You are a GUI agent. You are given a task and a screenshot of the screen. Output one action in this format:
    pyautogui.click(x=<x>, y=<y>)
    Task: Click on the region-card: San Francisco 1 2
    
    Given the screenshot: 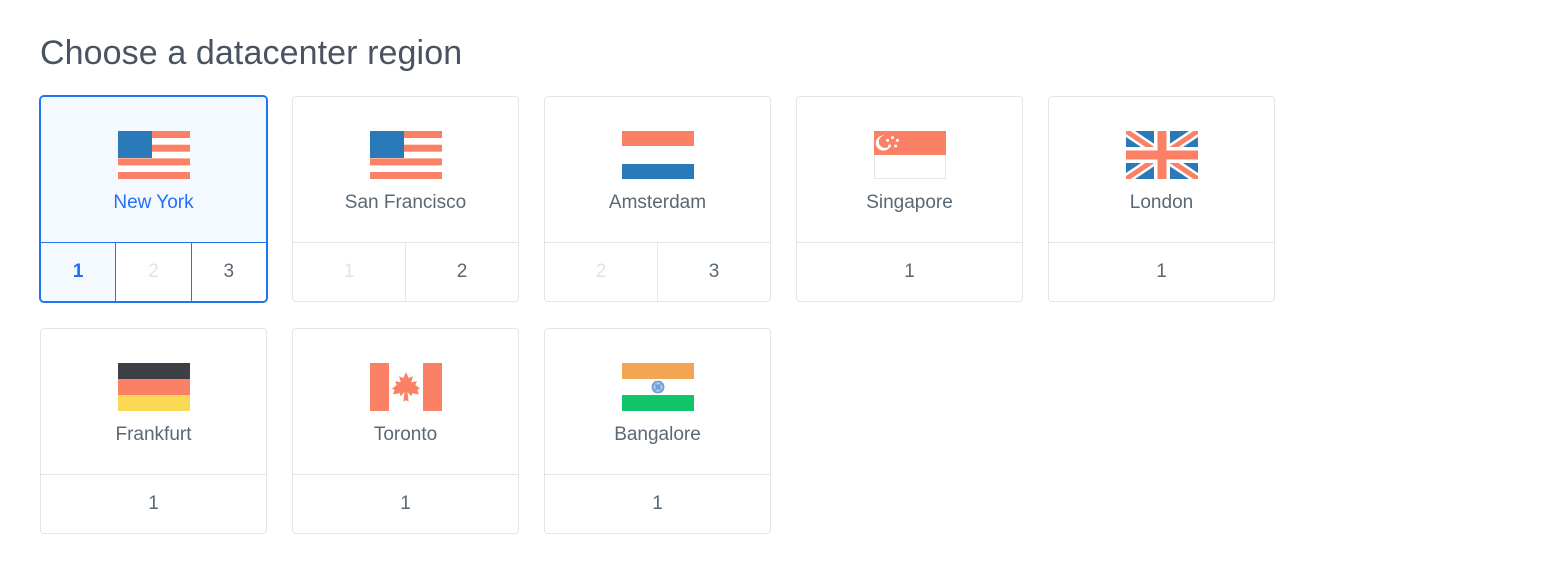 What is the action you would take?
    pyautogui.click(x=405, y=198)
    